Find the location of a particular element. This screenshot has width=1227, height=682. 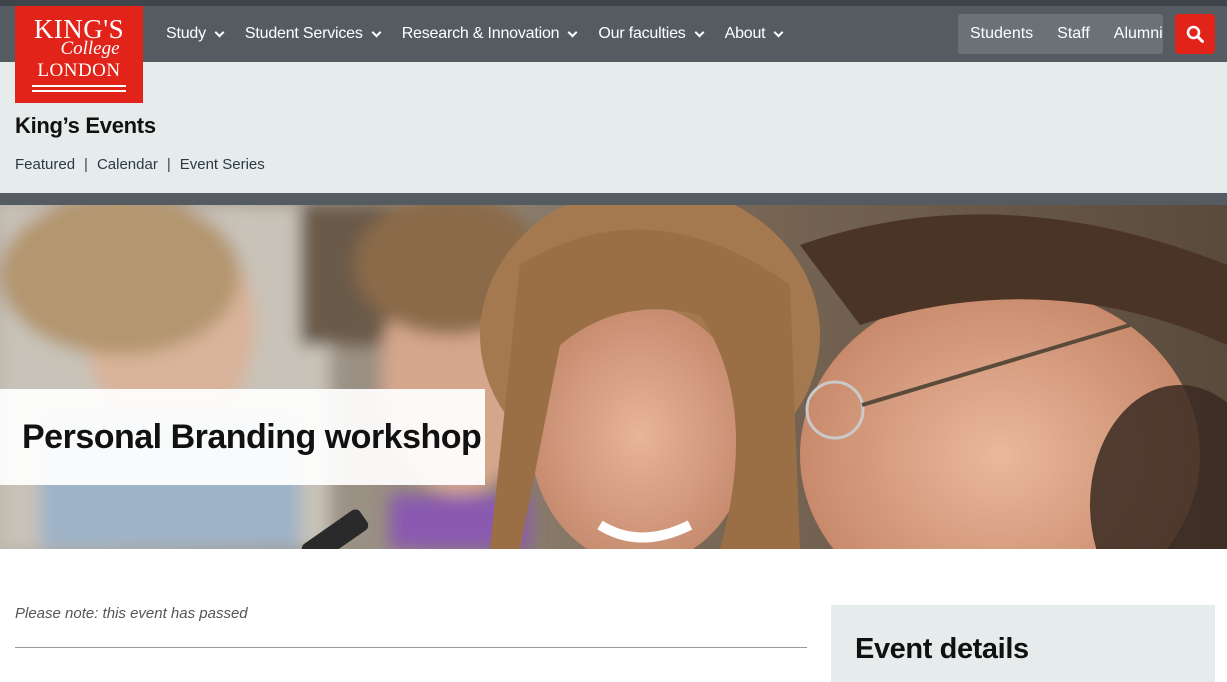

subnav-featured-link: Featured is located at coordinates (45, 164).